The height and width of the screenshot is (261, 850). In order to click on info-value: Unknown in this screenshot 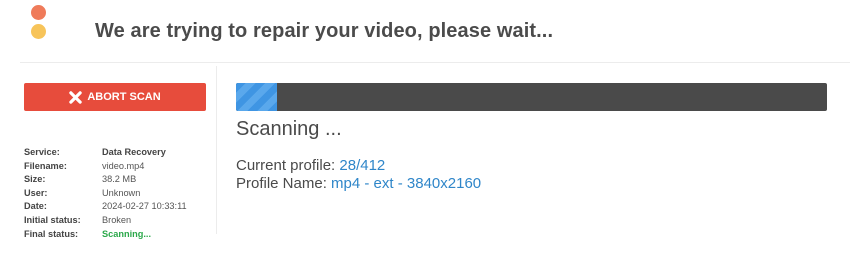, I will do `click(121, 192)`.